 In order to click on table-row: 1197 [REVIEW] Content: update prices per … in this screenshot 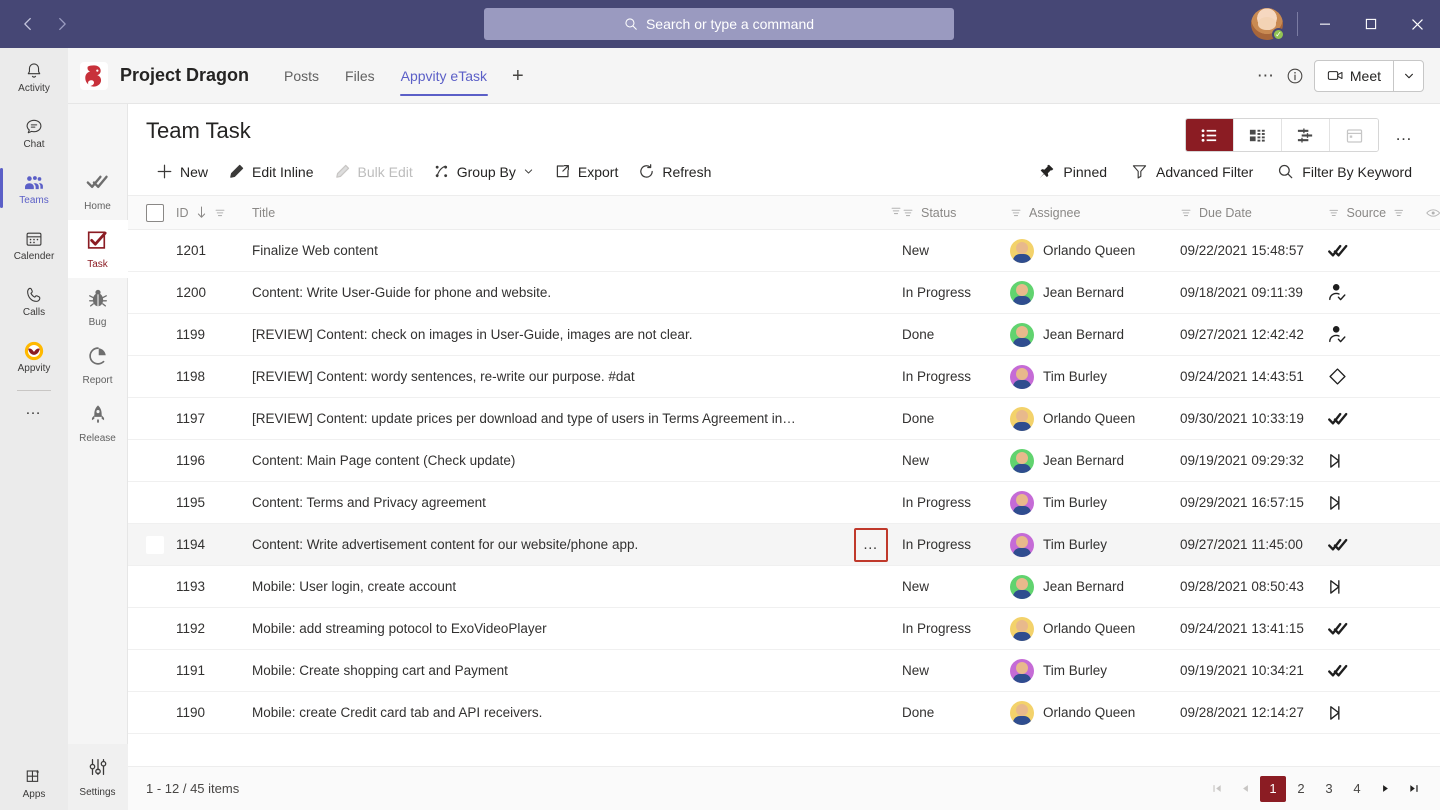, I will do `click(784, 418)`.